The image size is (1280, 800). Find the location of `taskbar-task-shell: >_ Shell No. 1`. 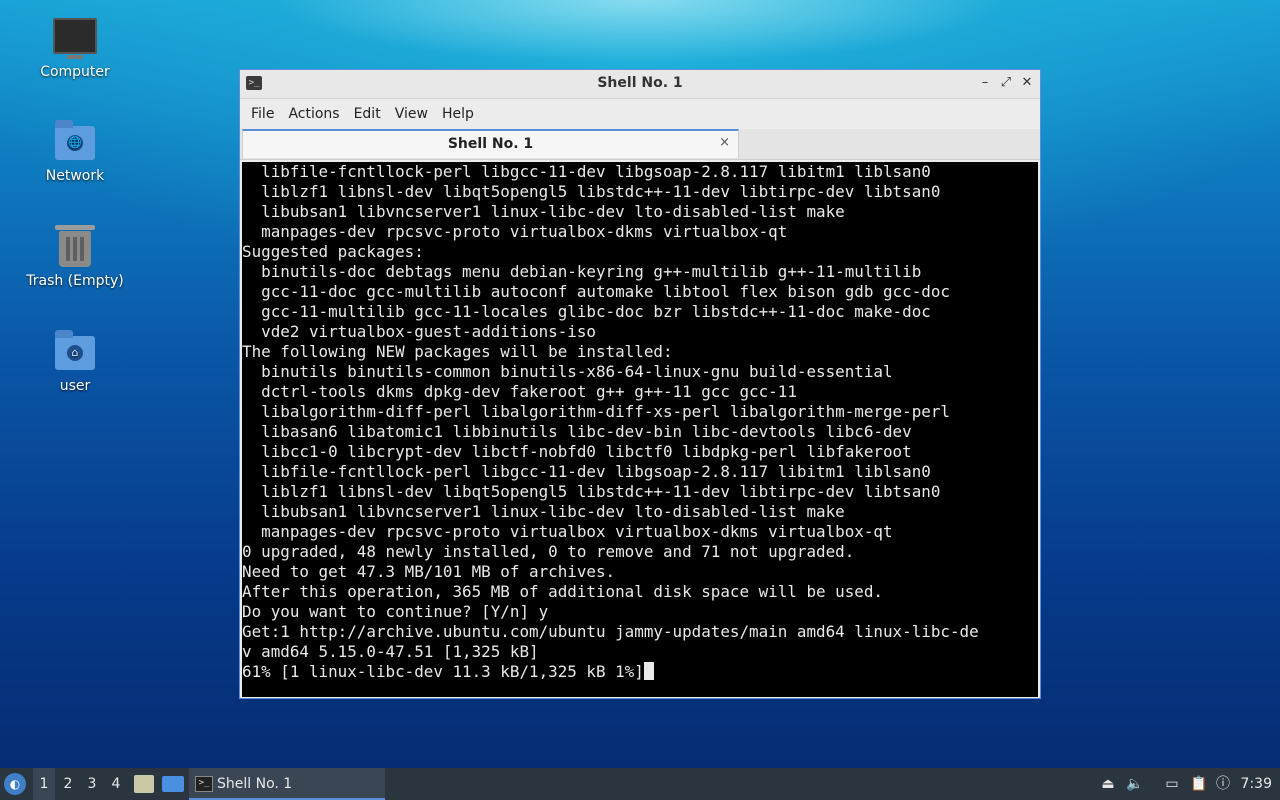

taskbar-task-shell: >_ Shell No. 1 is located at coordinates (287, 784).